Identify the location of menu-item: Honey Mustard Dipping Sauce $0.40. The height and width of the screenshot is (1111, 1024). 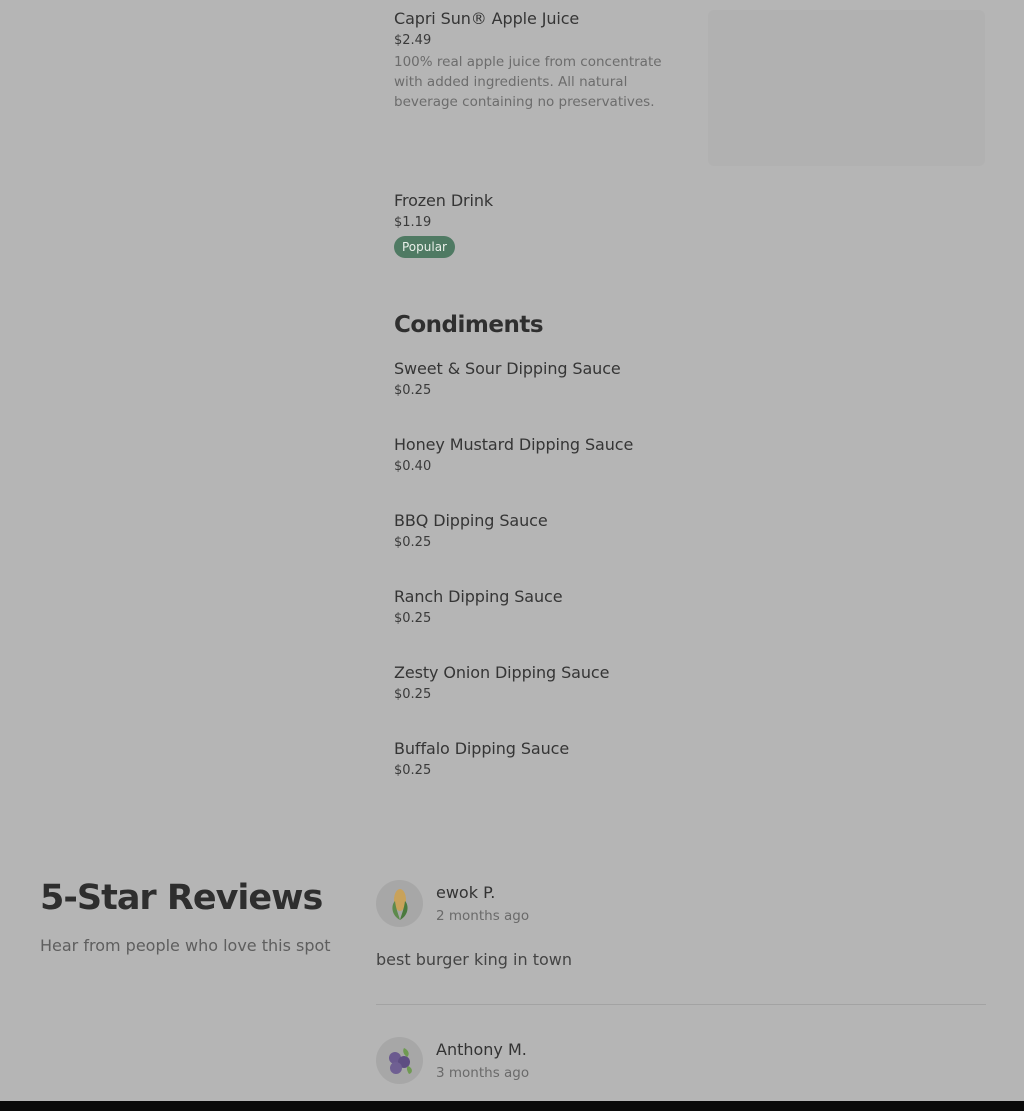
(513, 454).